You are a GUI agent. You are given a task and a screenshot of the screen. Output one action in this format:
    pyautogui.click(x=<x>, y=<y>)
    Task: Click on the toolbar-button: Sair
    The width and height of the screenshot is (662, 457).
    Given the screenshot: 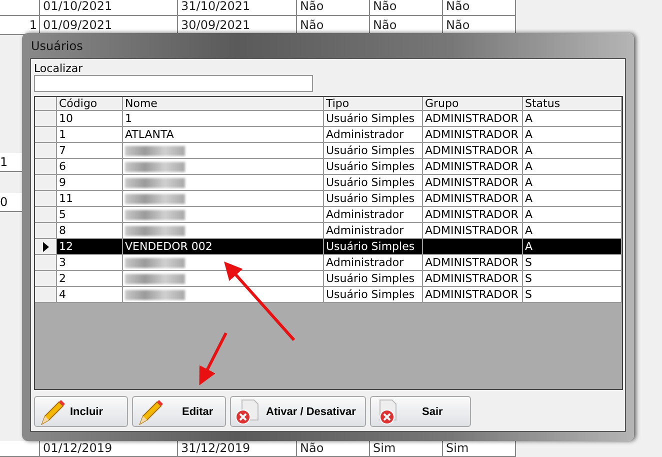 What is the action you would take?
    pyautogui.click(x=420, y=411)
    